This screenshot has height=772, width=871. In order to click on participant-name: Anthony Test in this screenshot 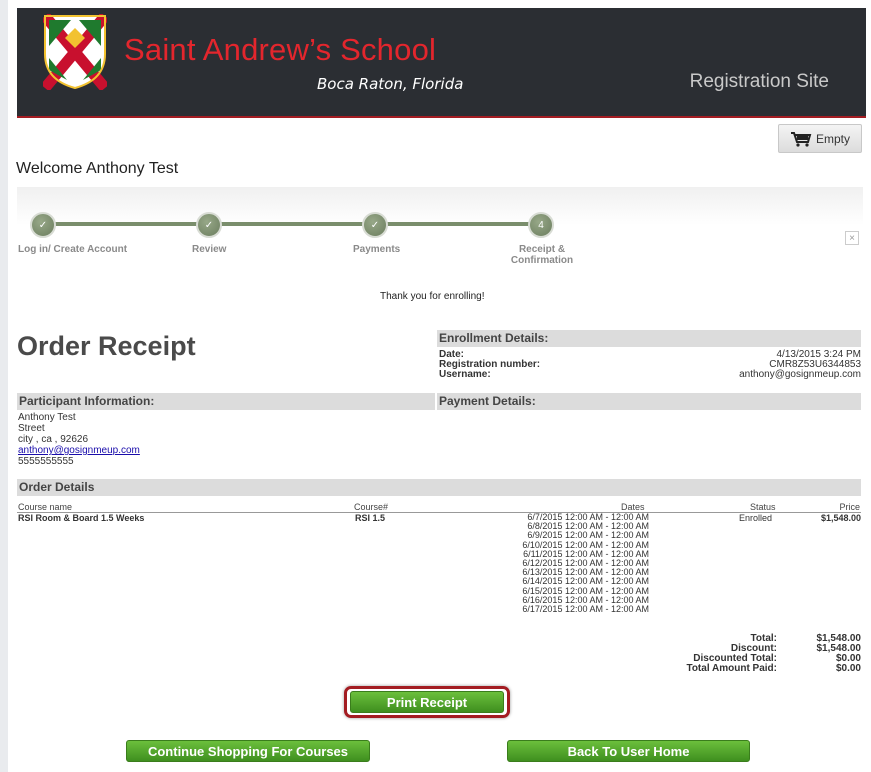, I will do `click(47, 417)`.